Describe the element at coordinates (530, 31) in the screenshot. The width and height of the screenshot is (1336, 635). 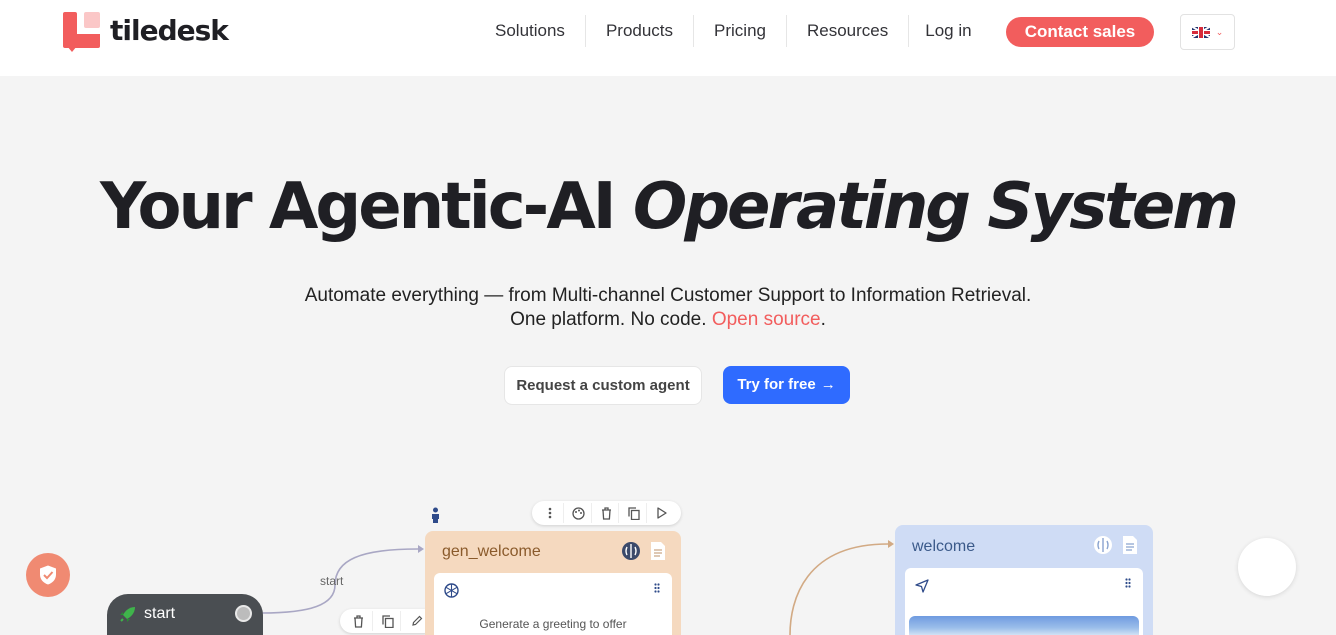
I see `nav-item-solutions: Solutions` at that location.